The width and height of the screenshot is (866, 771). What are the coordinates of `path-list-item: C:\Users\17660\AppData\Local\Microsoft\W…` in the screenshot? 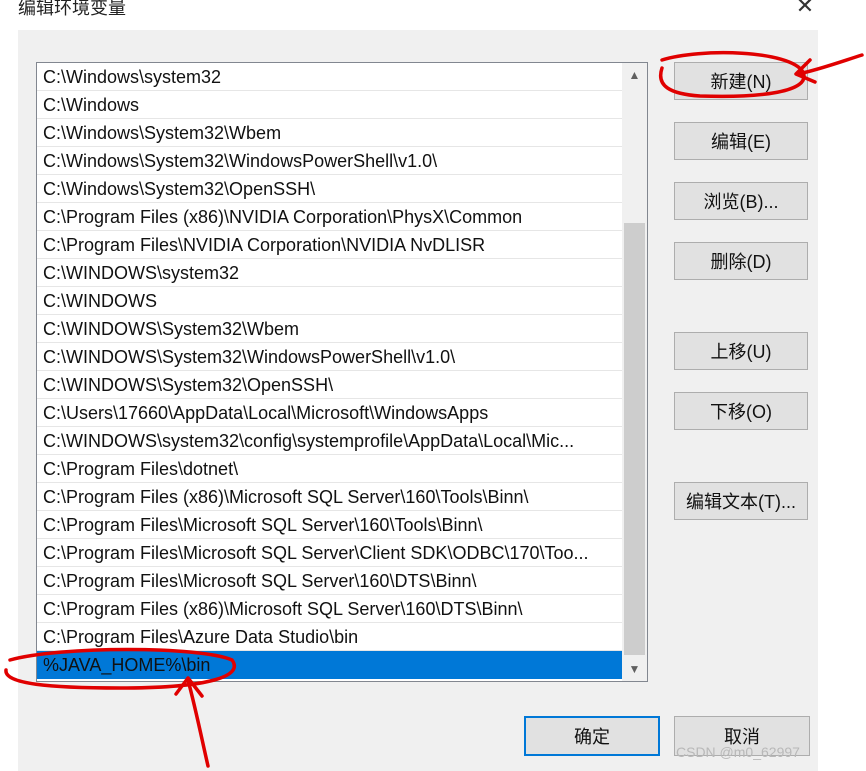 It's located at (329, 413).